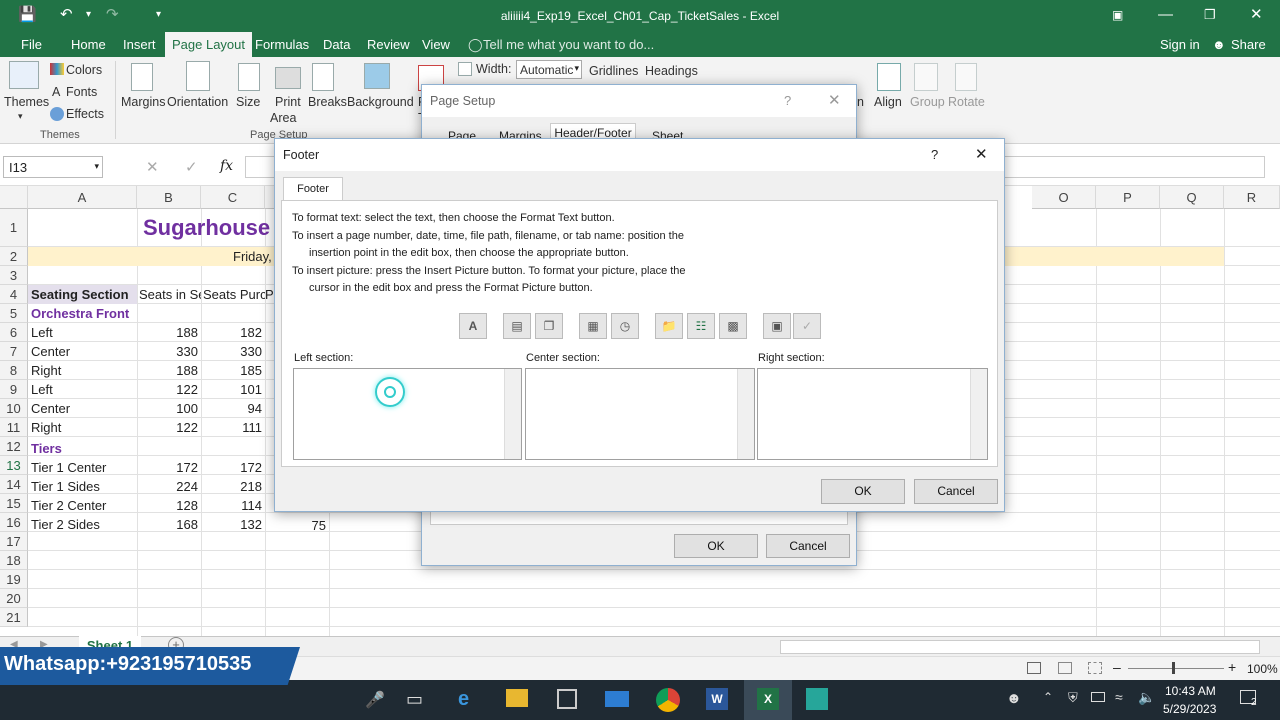  I want to click on excel-icon: X, so click(768, 699).